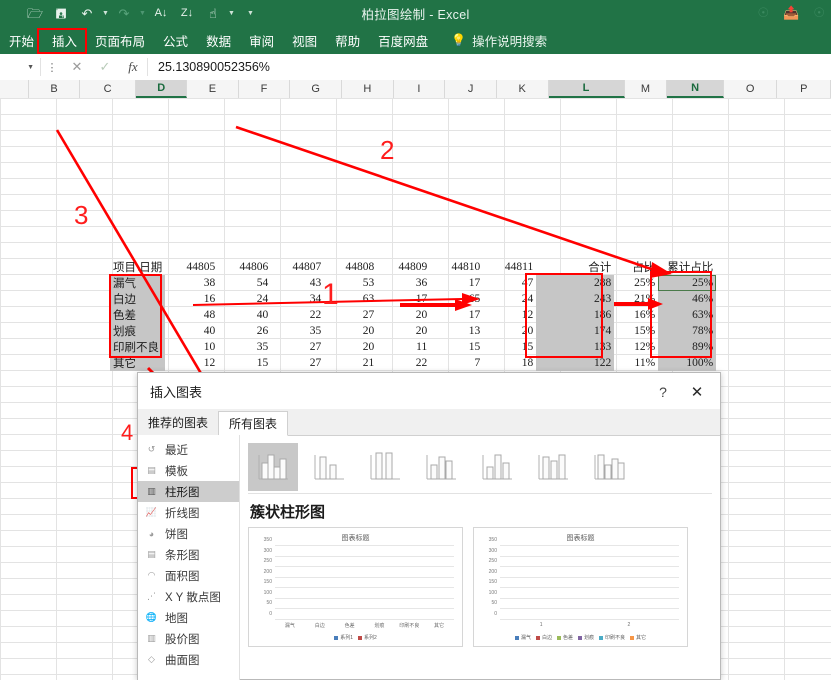 This screenshot has width=831, height=680. Describe the element at coordinates (347, 40) in the screenshot. I see `ribbon-tab-help: 帮助` at that location.